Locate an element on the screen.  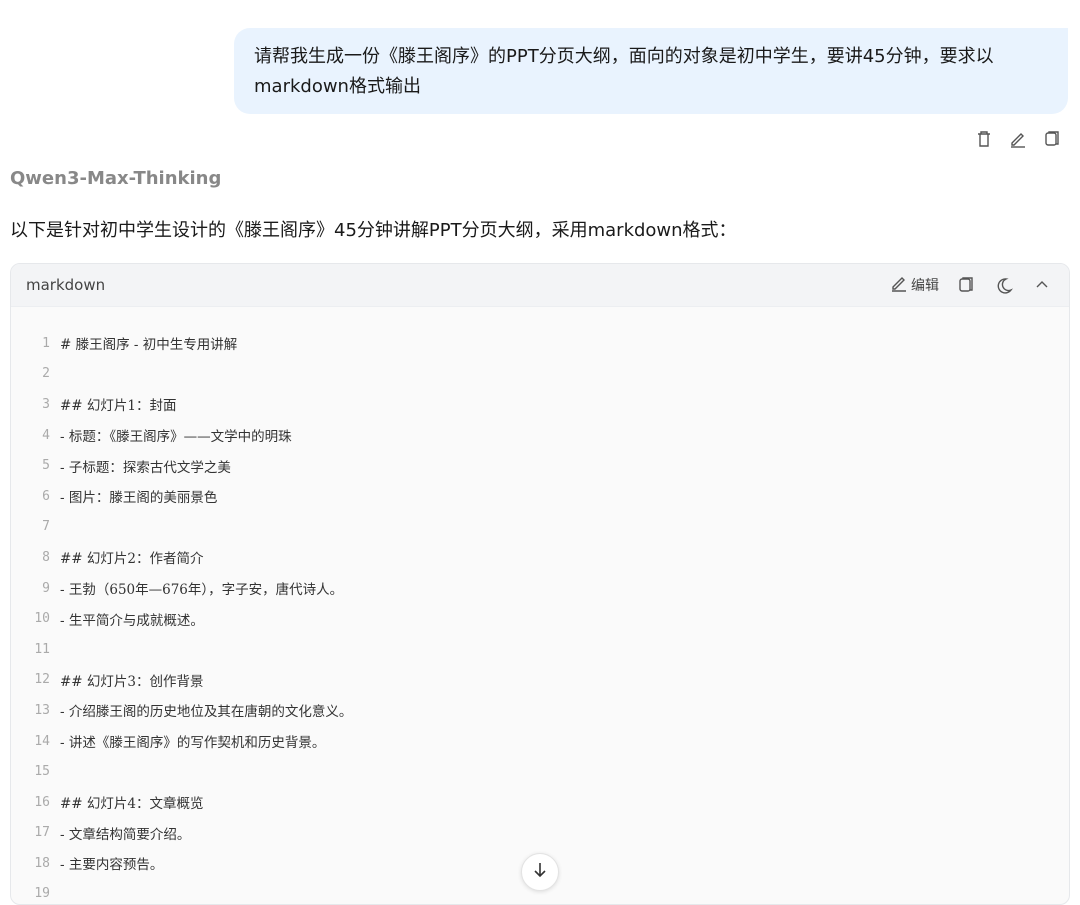
line-number: 2 is located at coordinates (46, 374).